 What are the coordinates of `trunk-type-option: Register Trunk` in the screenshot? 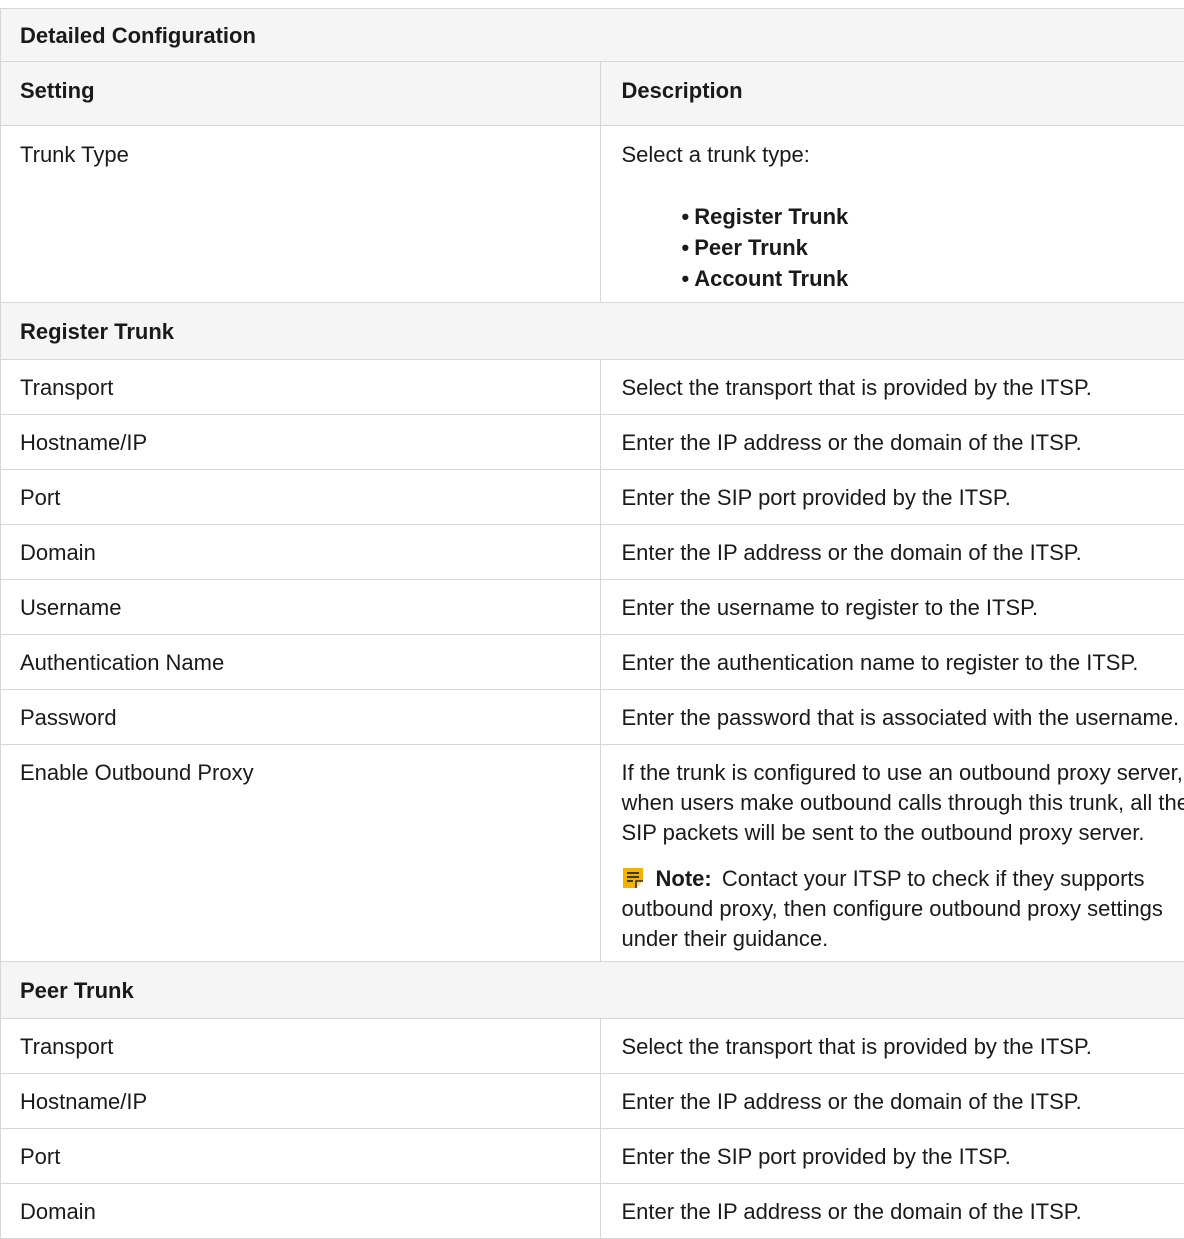 It's located at (771, 216).